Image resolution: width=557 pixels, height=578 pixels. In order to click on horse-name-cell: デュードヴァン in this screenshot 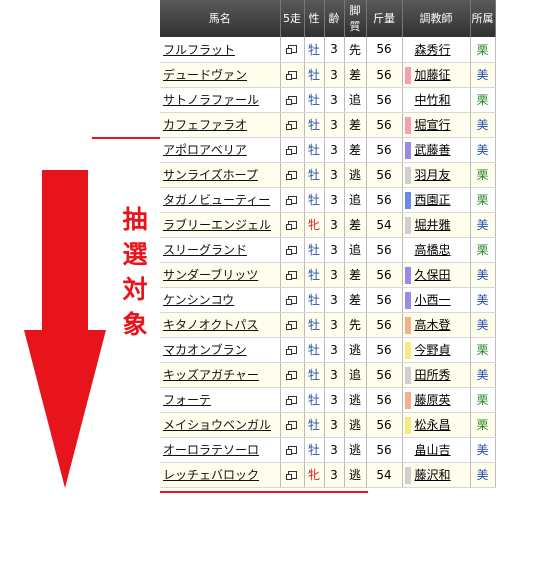, I will do `click(220, 75)`.